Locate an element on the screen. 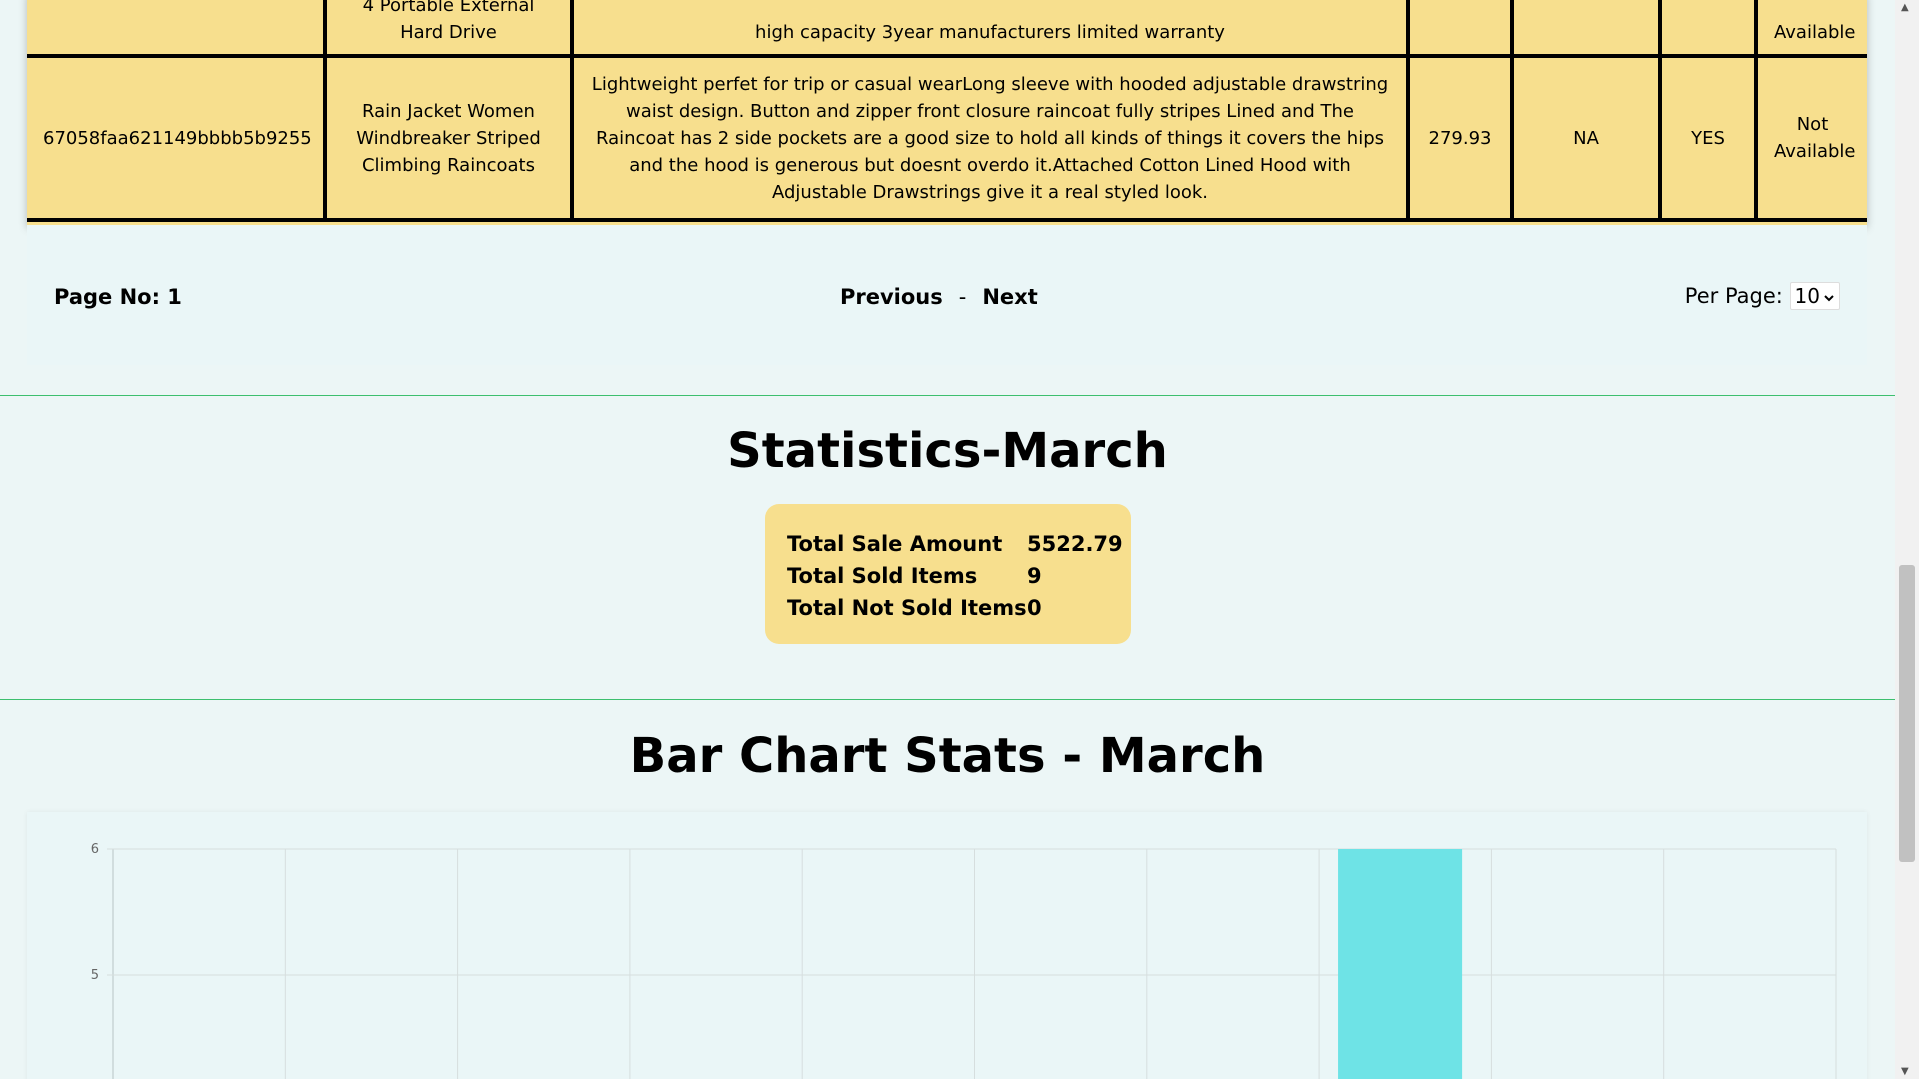 Image resolution: width=1919 pixels, height=1079 pixels. stat-row: Total Sold Items 9 is located at coordinates (955, 576).